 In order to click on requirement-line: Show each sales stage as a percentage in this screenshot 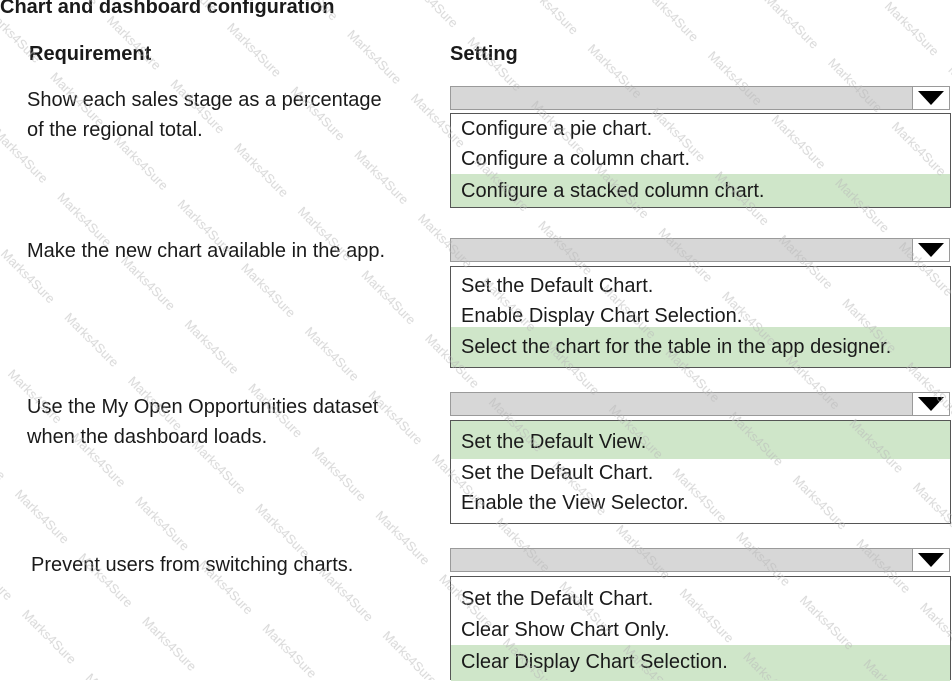, I will do `click(204, 100)`.